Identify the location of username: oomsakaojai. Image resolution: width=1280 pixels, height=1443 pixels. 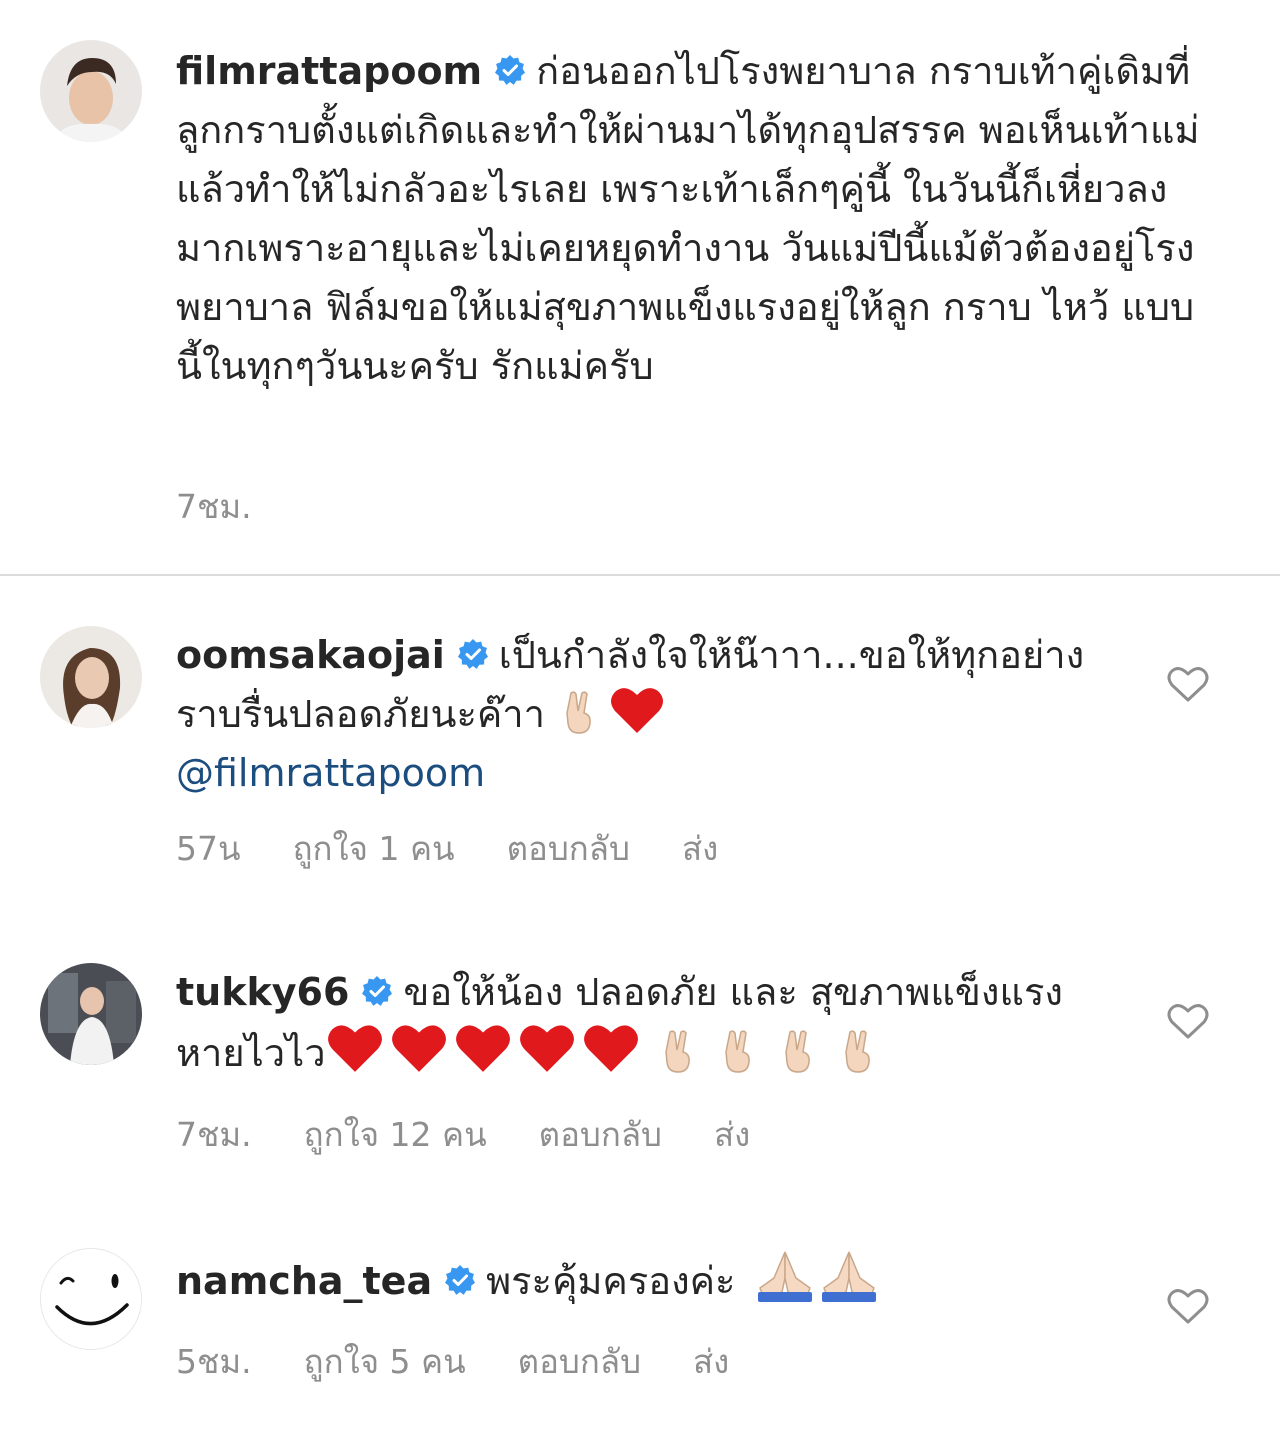
(310, 655).